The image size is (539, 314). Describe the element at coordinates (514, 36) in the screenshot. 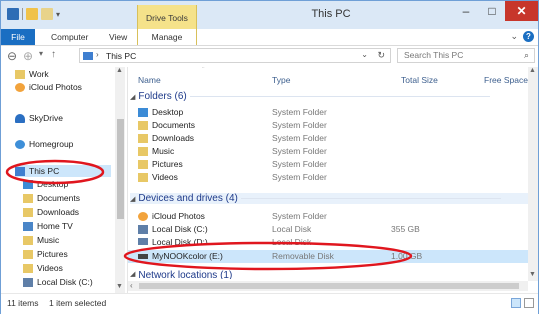

I see `expand-ribbon-icon: ⌄` at that location.